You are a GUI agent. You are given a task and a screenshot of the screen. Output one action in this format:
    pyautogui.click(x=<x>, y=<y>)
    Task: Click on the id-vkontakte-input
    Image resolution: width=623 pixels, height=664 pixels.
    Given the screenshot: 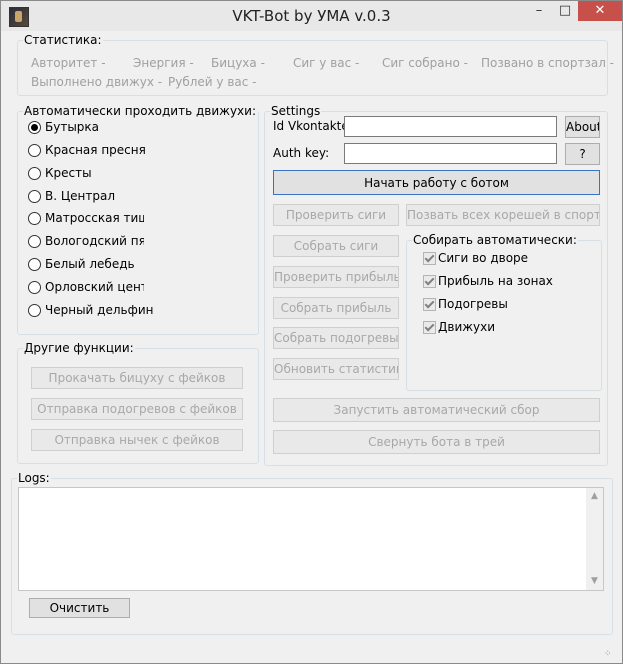 What is the action you would take?
    pyautogui.click(x=450, y=126)
    